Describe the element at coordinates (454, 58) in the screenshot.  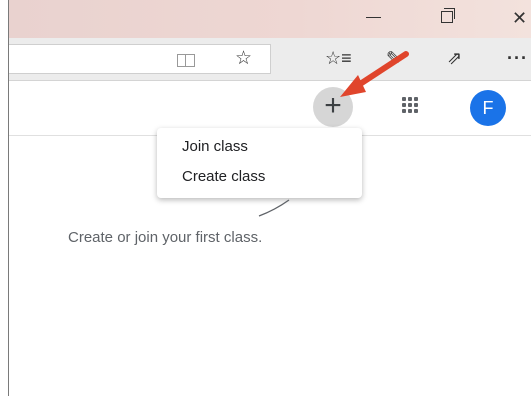
I see `share-icon: ⇗` at that location.